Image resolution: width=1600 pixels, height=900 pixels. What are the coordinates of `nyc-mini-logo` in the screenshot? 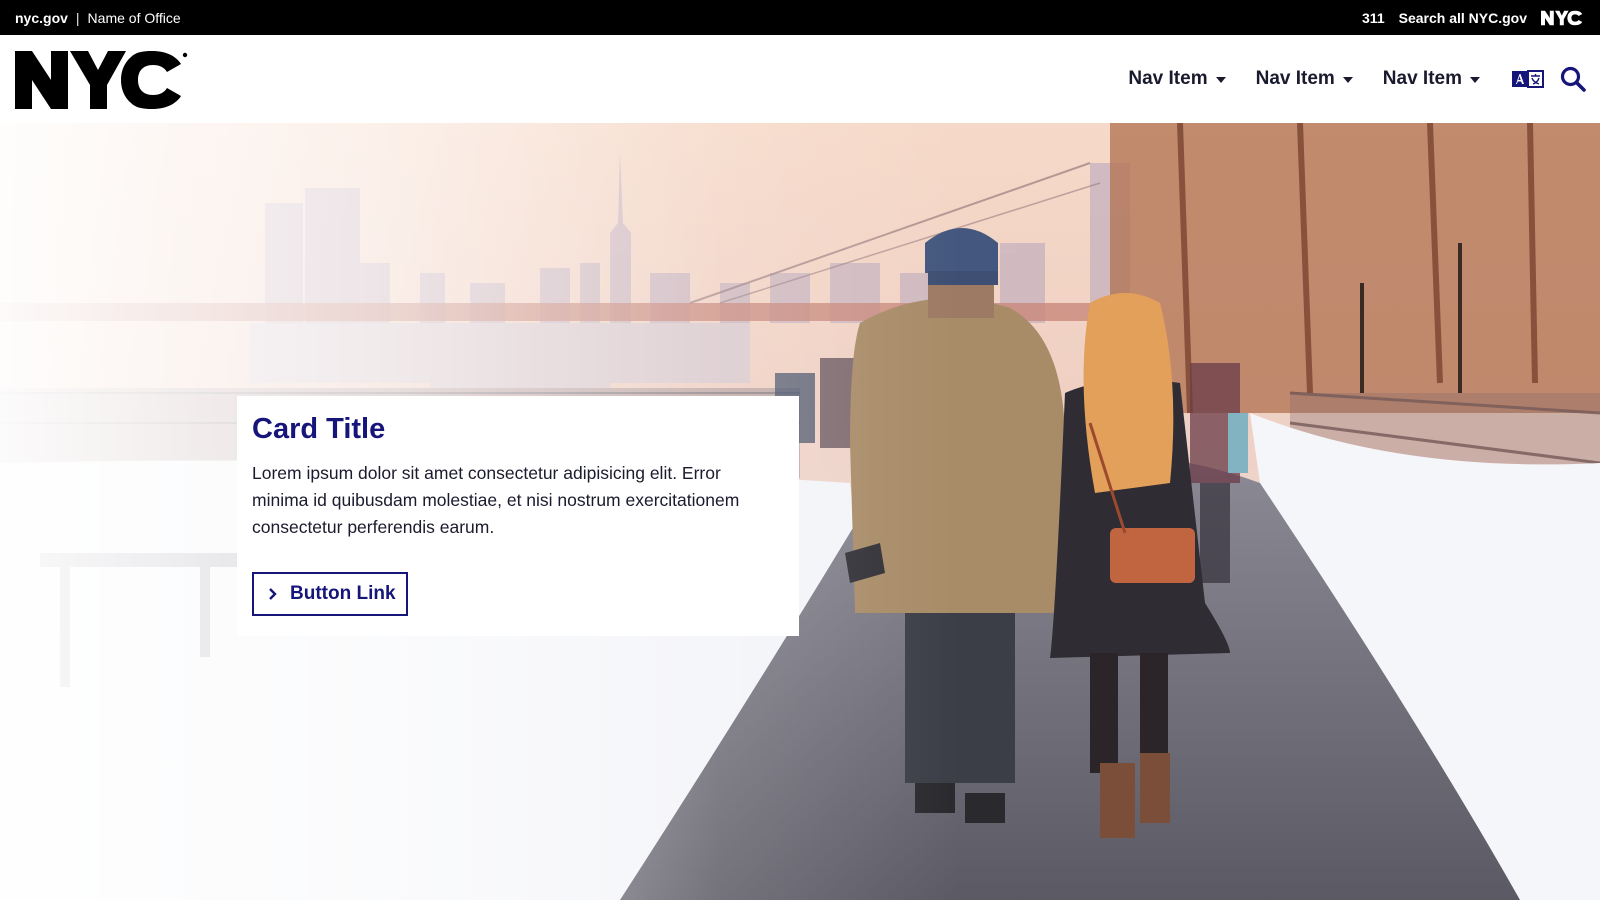 It's located at (1563, 18).